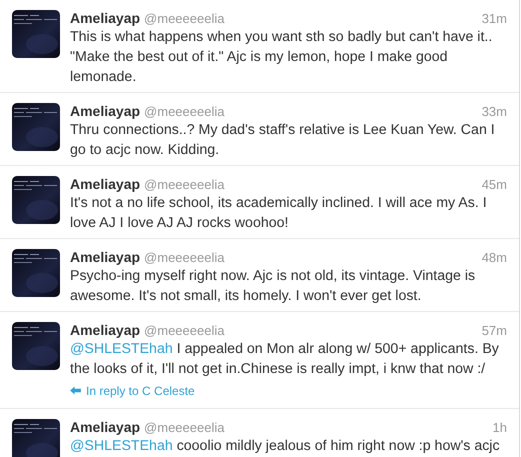 This screenshot has height=457, width=521. Describe the element at coordinates (285, 446) in the screenshot. I see `tweet-text: @SHLESTEhah cooolio mildly jealous of him right now :p how's acjc` at that location.